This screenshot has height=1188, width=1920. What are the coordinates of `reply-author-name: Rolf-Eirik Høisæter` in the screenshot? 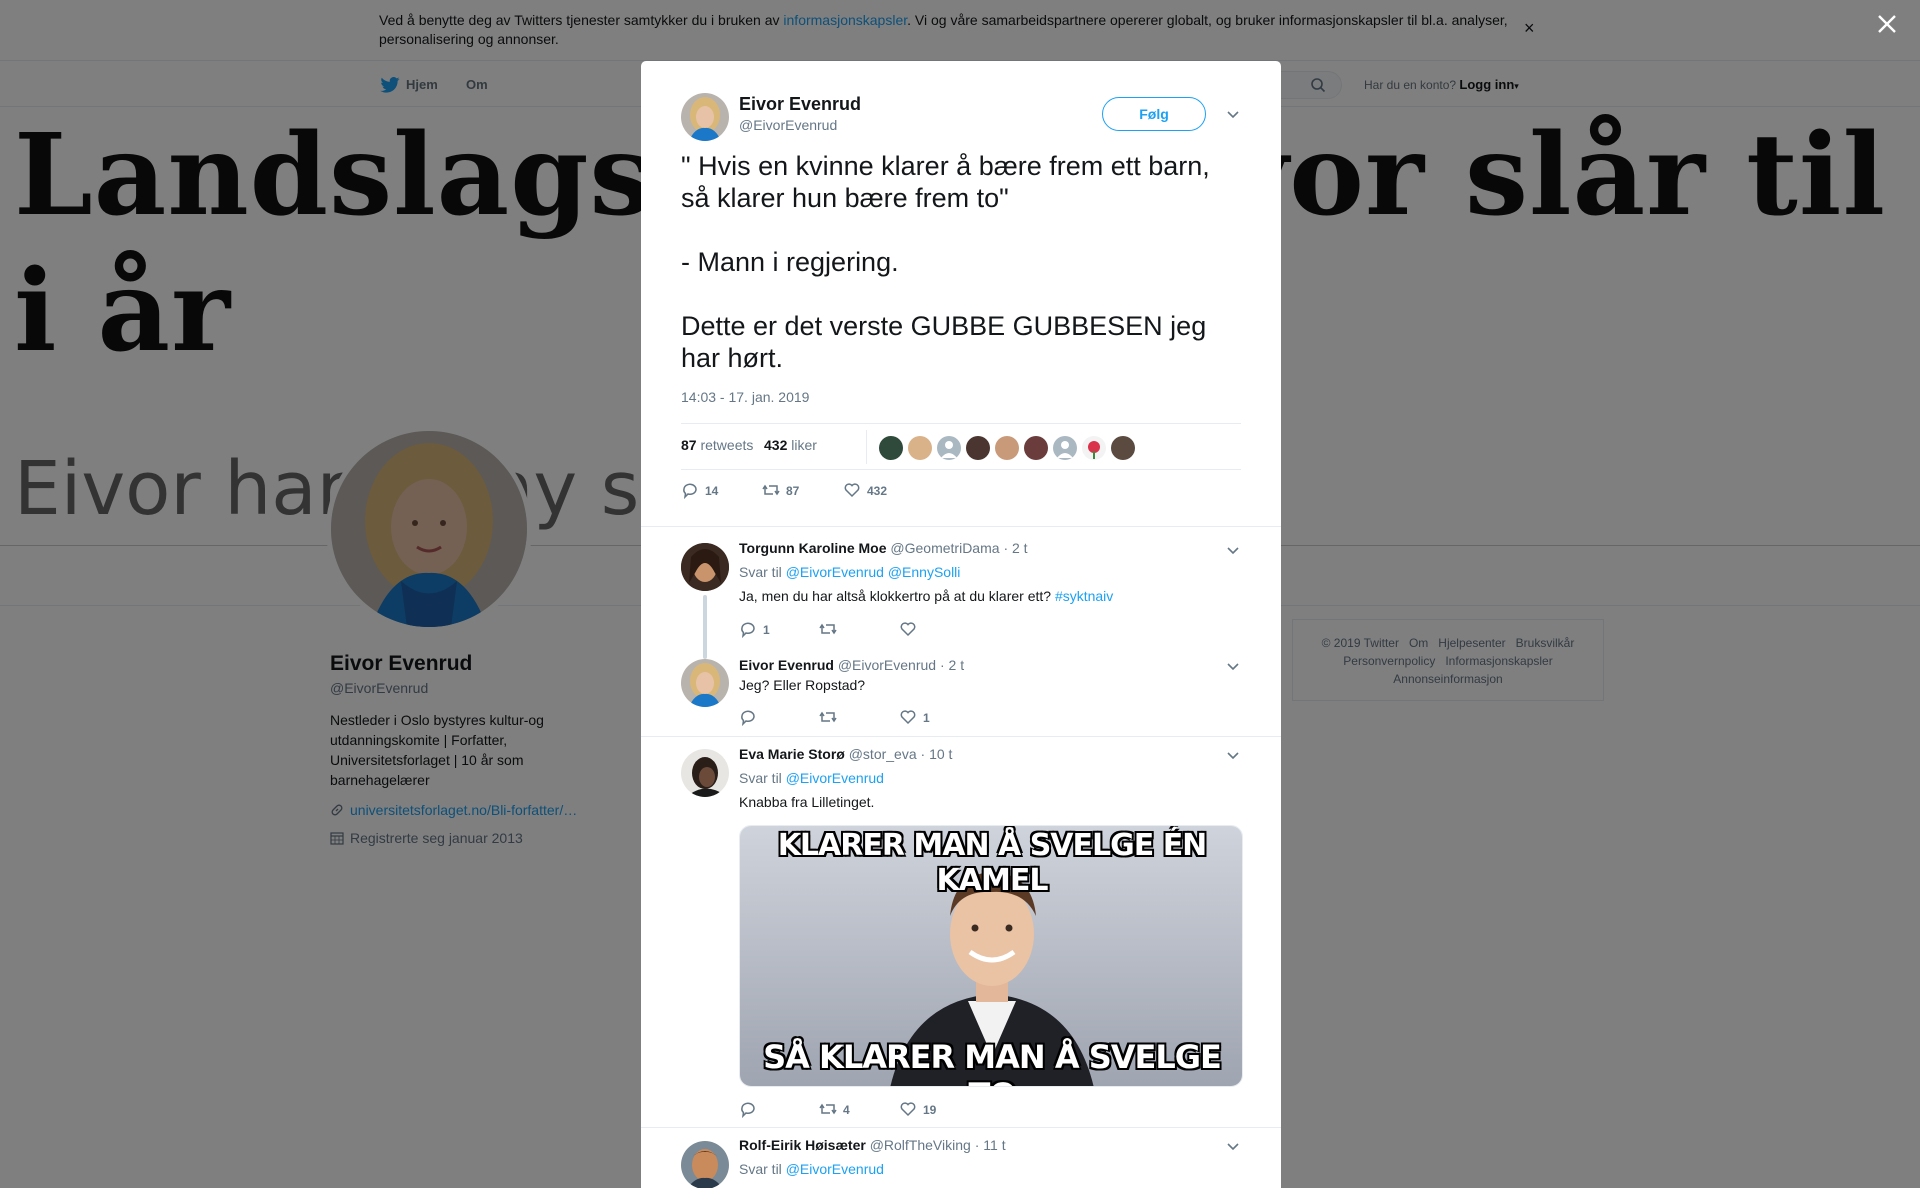 It's located at (802, 1145).